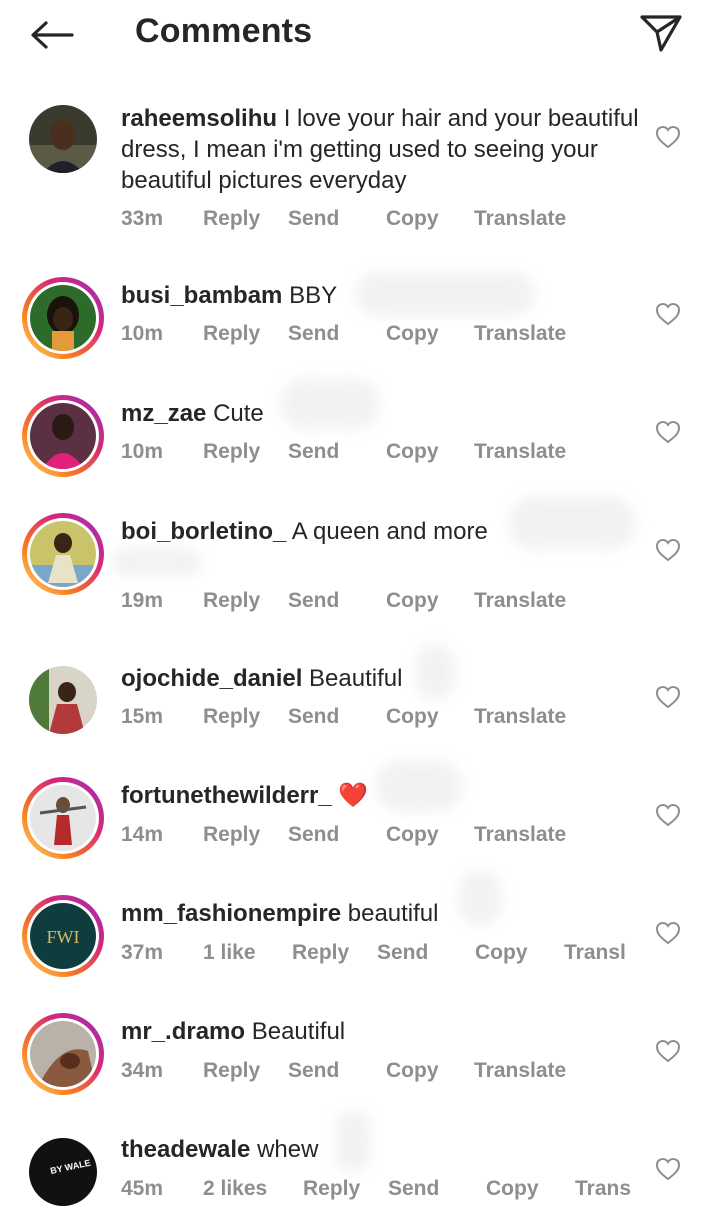  Describe the element at coordinates (238, 413) in the screenshot. I see `comment-body: Cute` at that location.